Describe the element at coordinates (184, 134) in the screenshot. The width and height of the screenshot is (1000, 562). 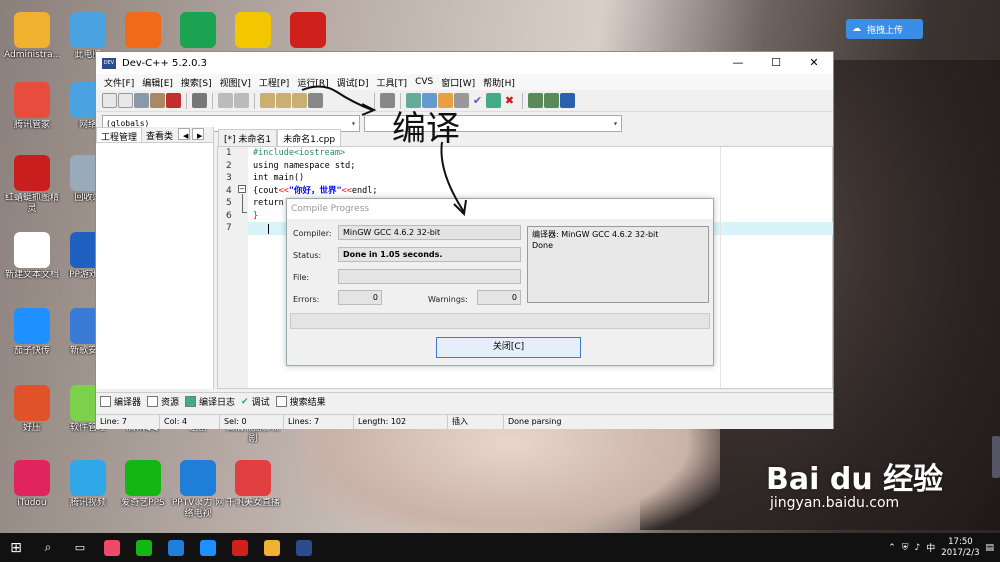
I see `tab-prev-icon: ◀` at that location.